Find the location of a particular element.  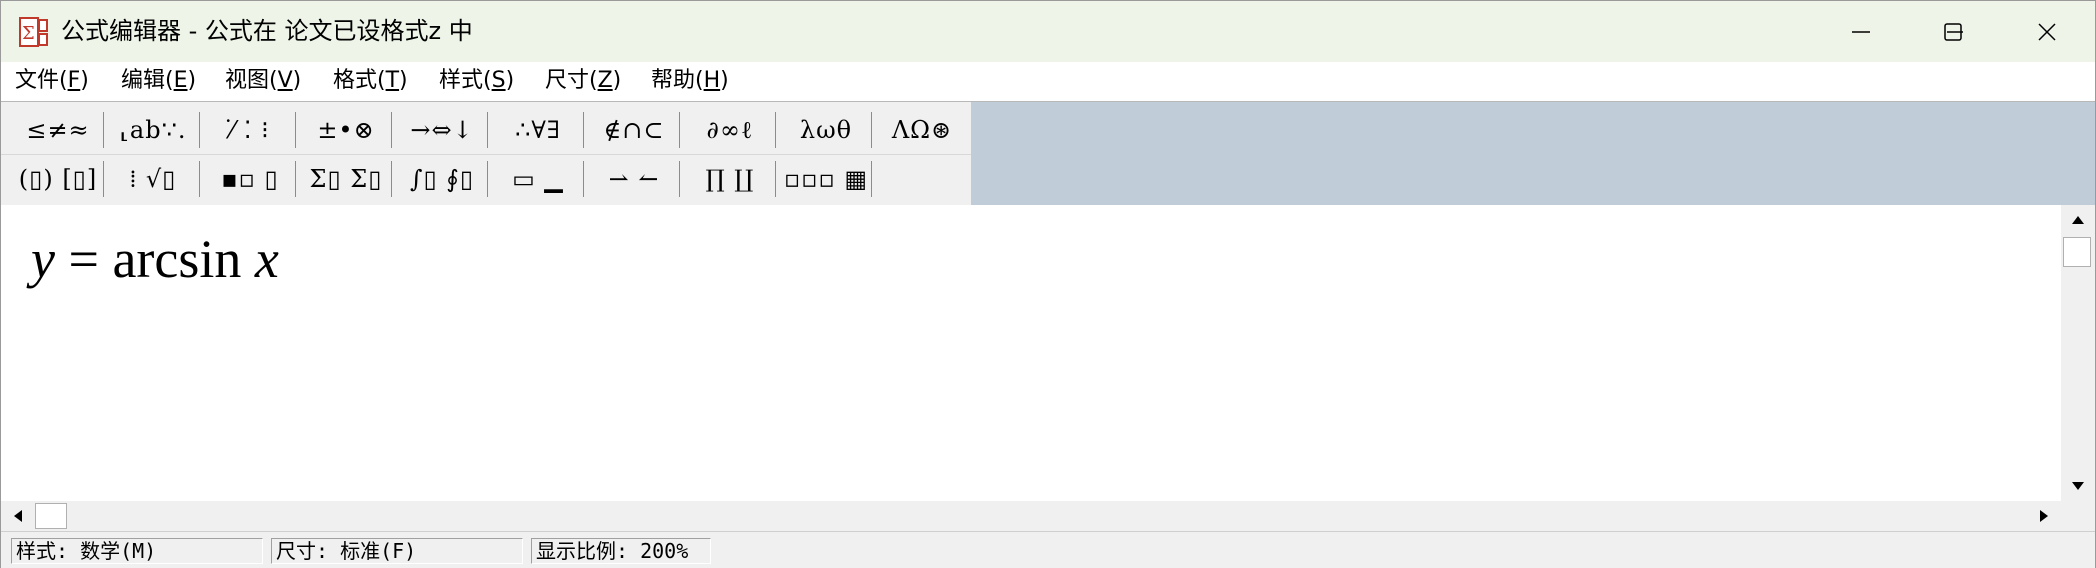

formula-function: arcsin is located at coordinates (183, 259).